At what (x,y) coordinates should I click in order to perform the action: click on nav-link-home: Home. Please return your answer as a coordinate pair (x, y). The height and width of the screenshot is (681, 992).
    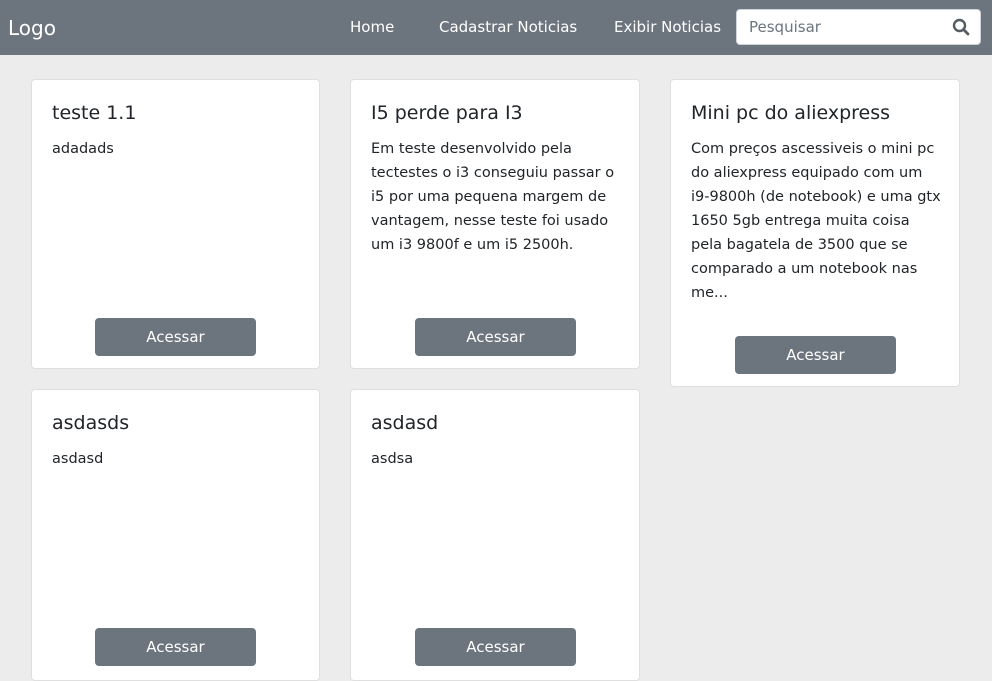
    Looking at the image, I should click on (372, 27).